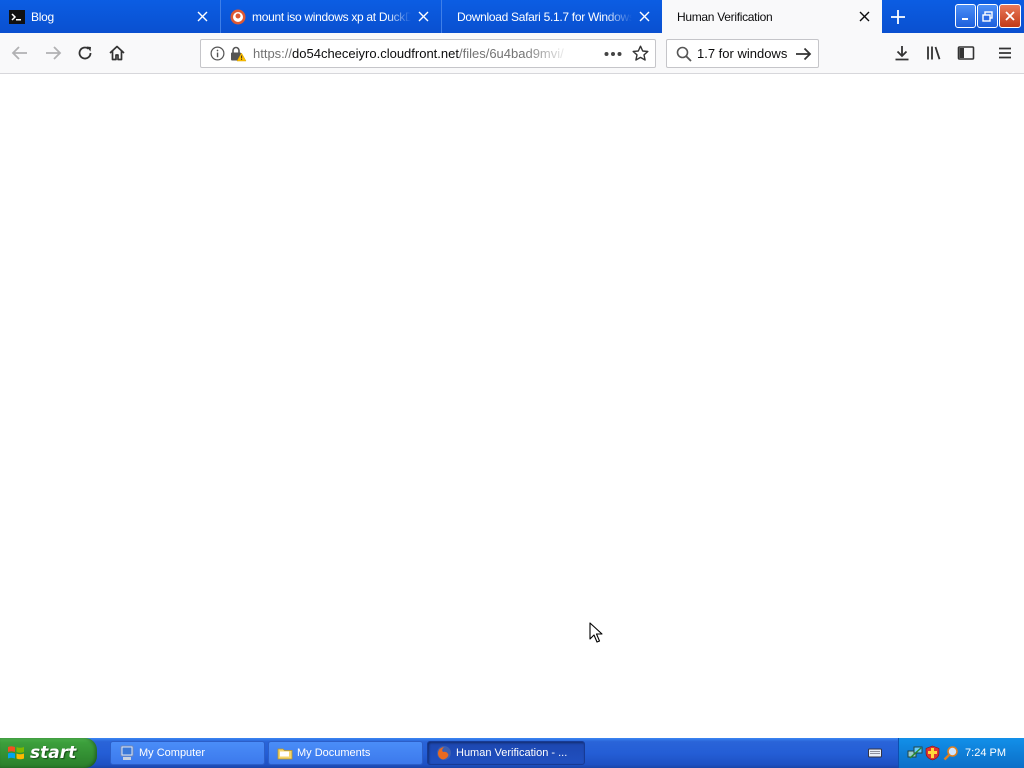 The height and width of the screenshot is (768, 1024). I want to click on home-icon, so click(117, 53).